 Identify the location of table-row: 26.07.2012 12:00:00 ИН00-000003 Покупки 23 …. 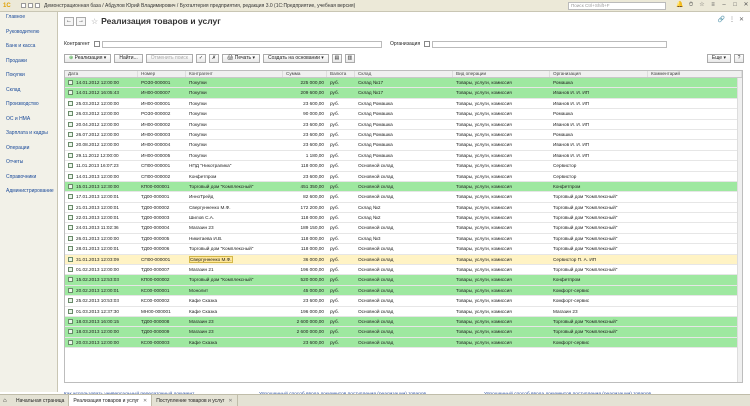
(403, 135).